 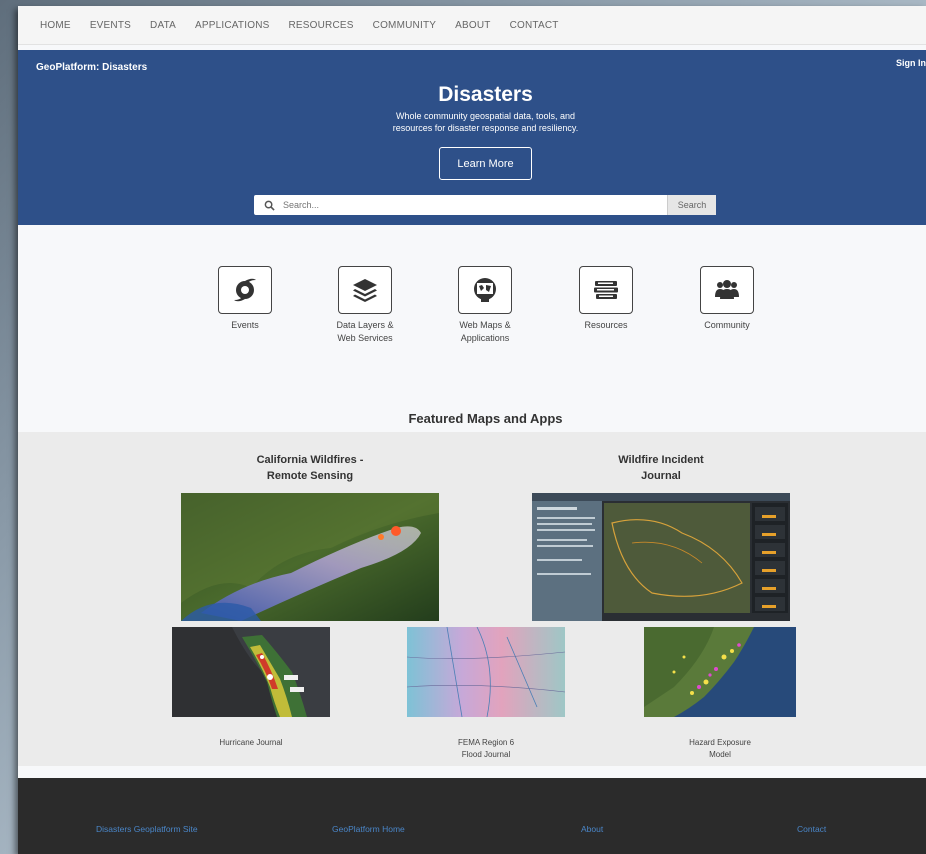 What do you see at coordinates (91, 67) in the screenshot?
I see `site-brand: GeoPlatform: Disasters` at bounding box center [91, 67].